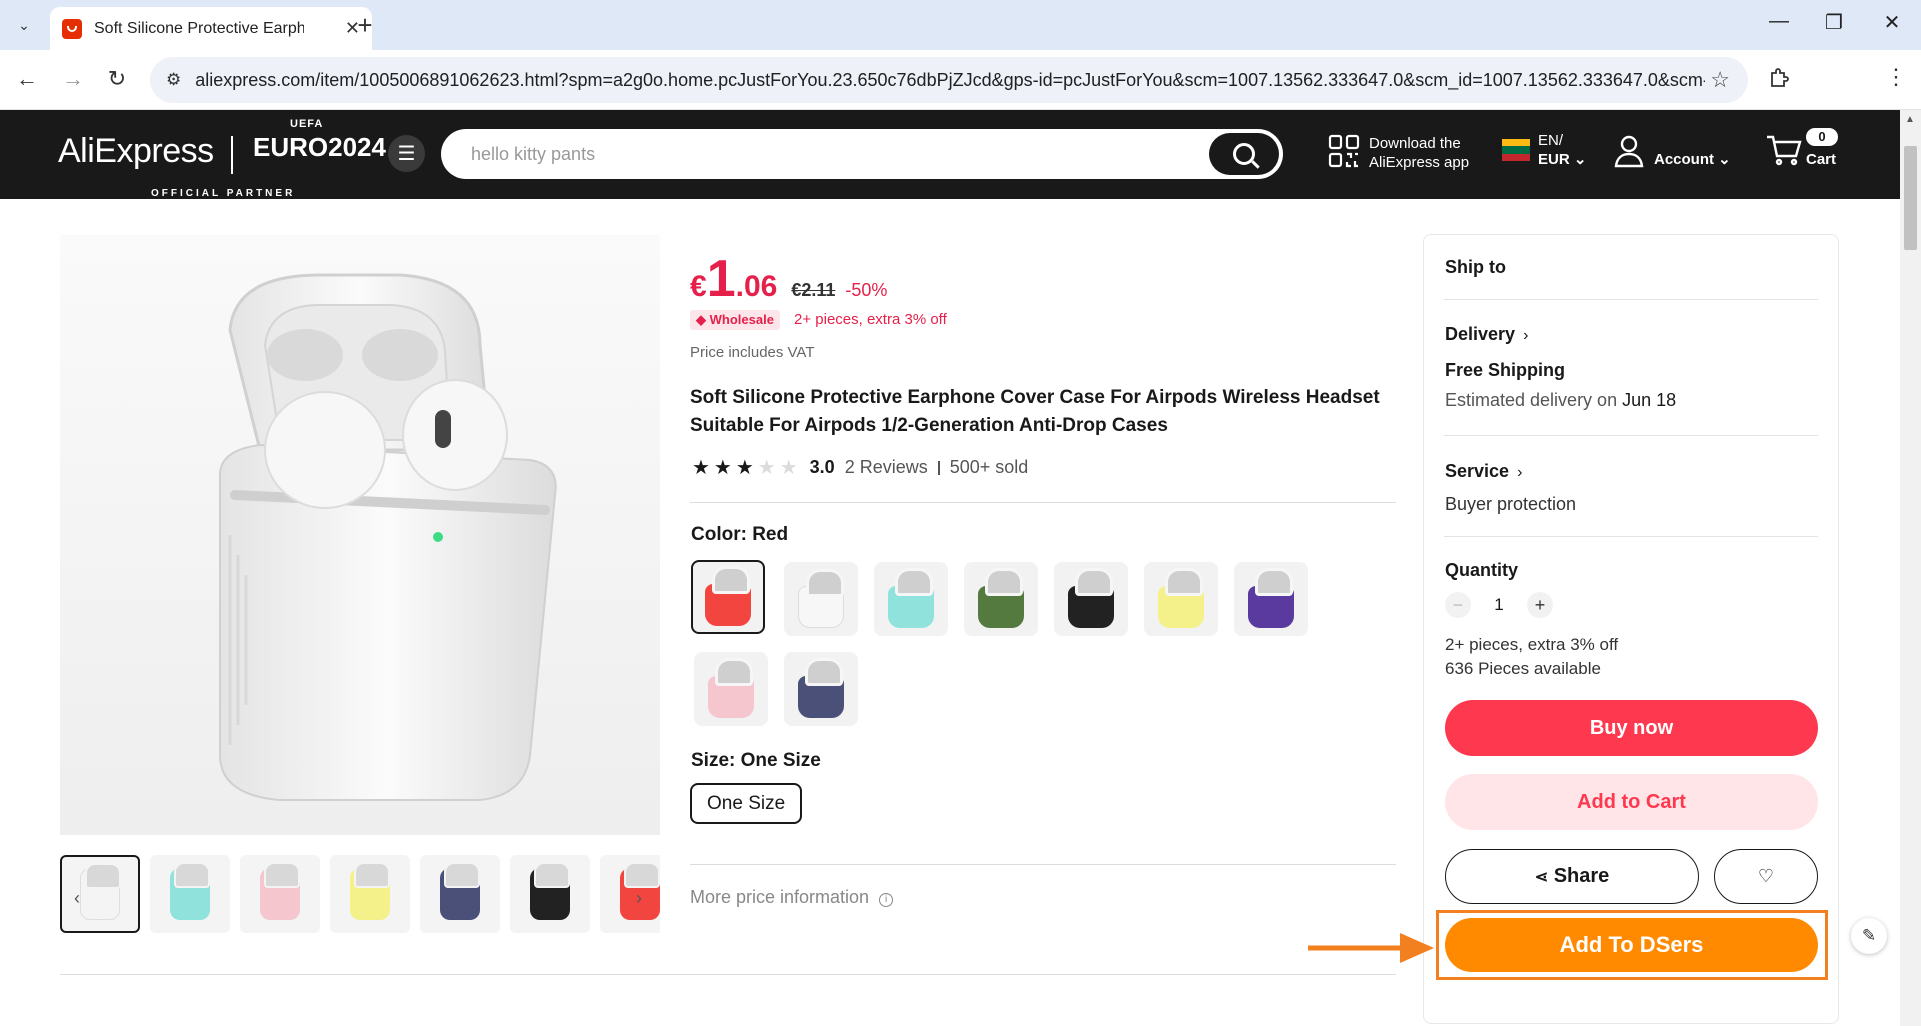 The image size is (1921, 1026). What do you see at coordinates (1779, 21) in the screenshot?
I see `minimize-button: —` at bounding box center [1779, 21].